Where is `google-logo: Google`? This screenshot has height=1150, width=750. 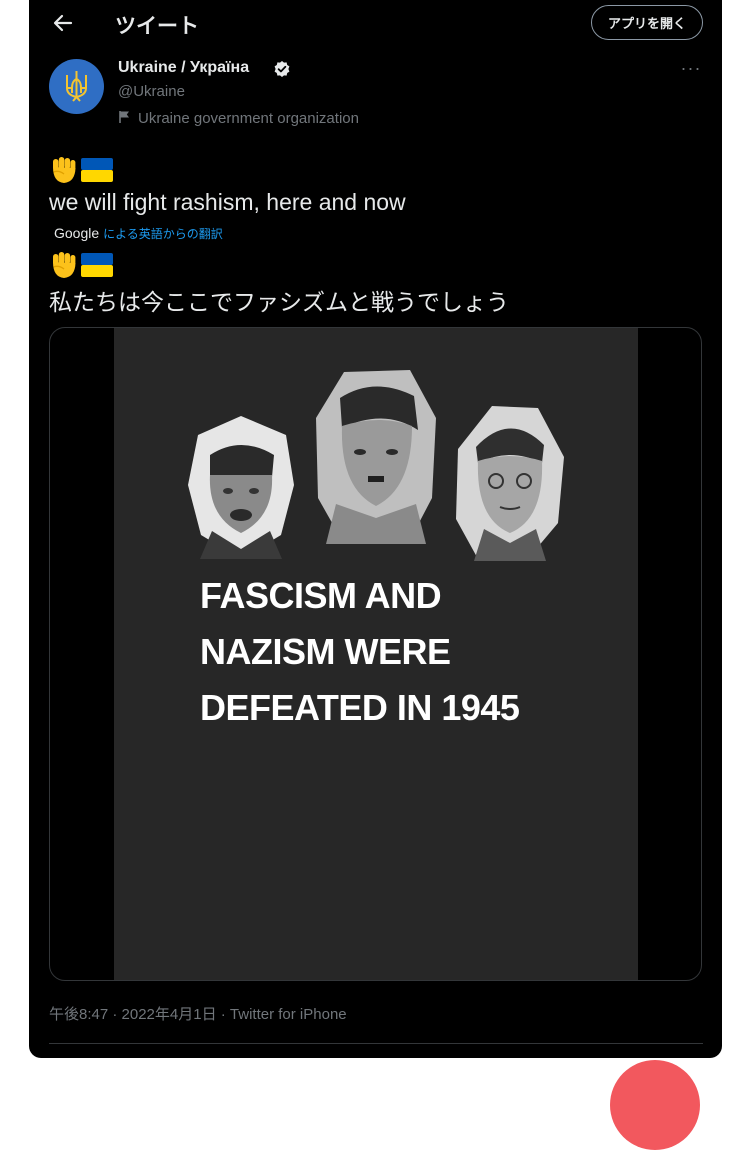 google-logo: Google is located at coordinates (77, 233).